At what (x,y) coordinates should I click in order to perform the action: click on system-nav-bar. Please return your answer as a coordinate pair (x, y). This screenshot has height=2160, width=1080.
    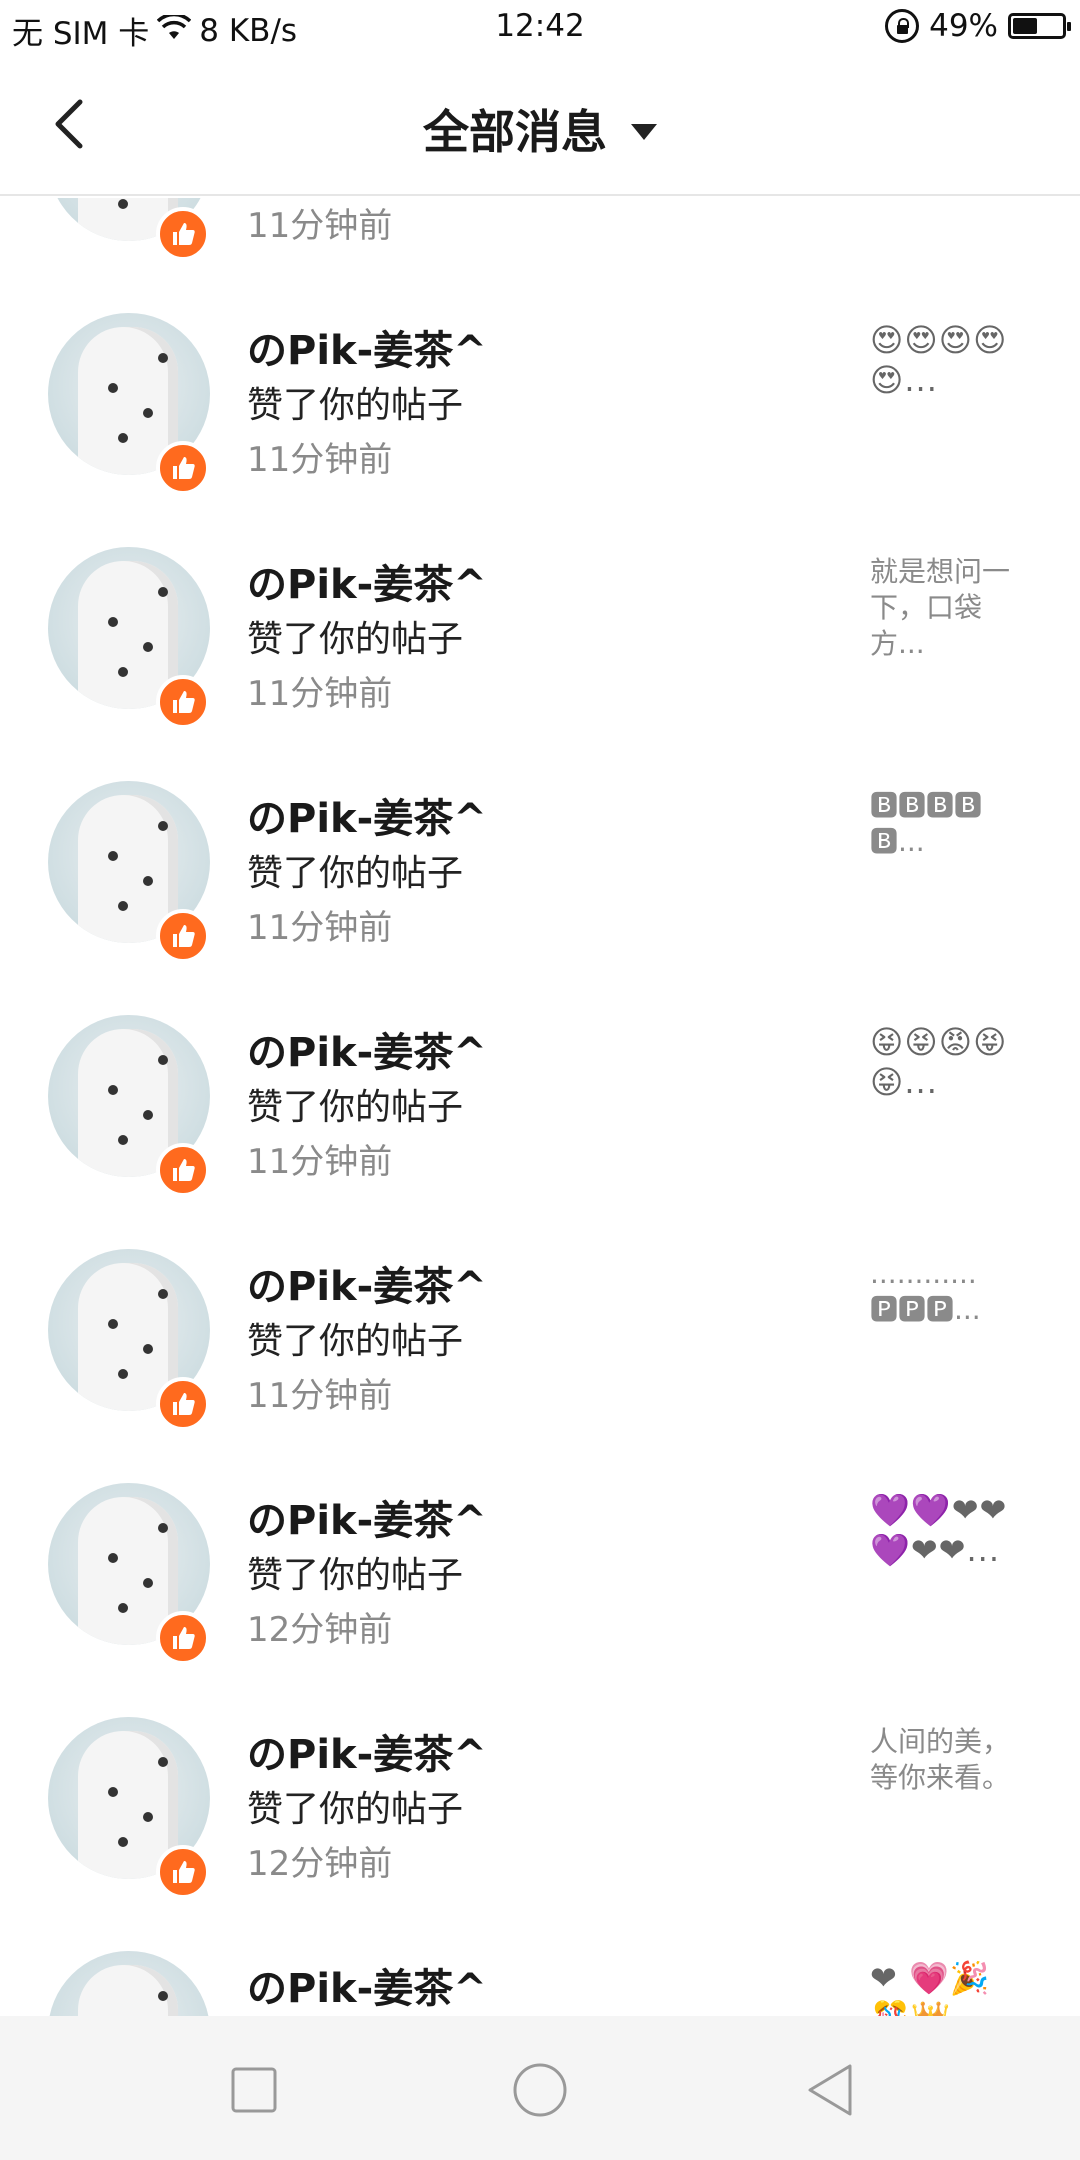
    Looking at the image, I should click on (540, 2088).